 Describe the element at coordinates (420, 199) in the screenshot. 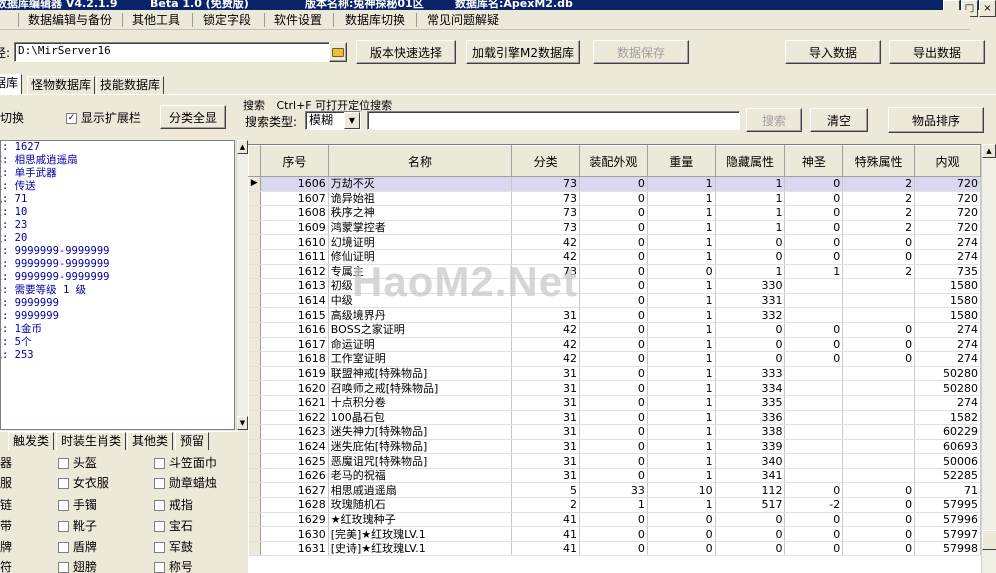

I see `table-cell: 诡异始祖` at that location.